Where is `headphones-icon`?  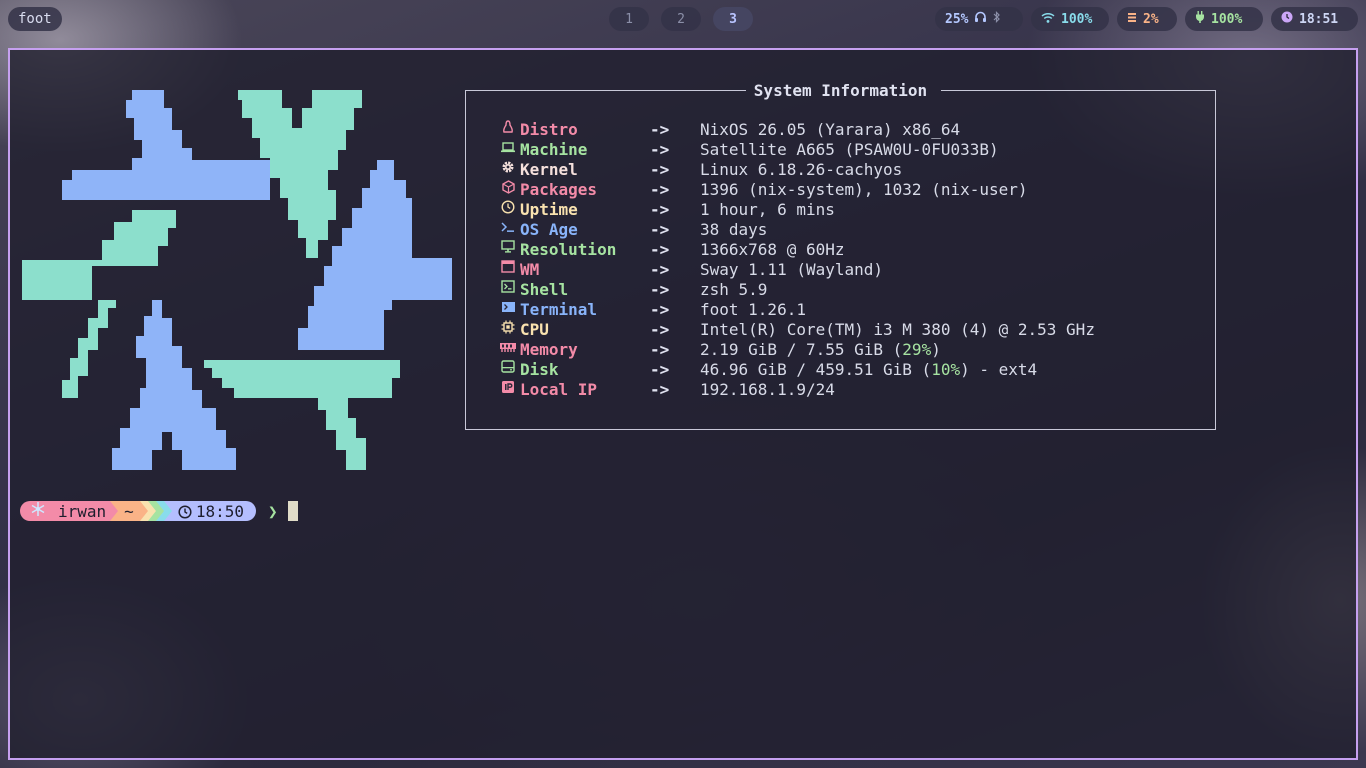 headphones-icon is located at coordinates (980, 19).